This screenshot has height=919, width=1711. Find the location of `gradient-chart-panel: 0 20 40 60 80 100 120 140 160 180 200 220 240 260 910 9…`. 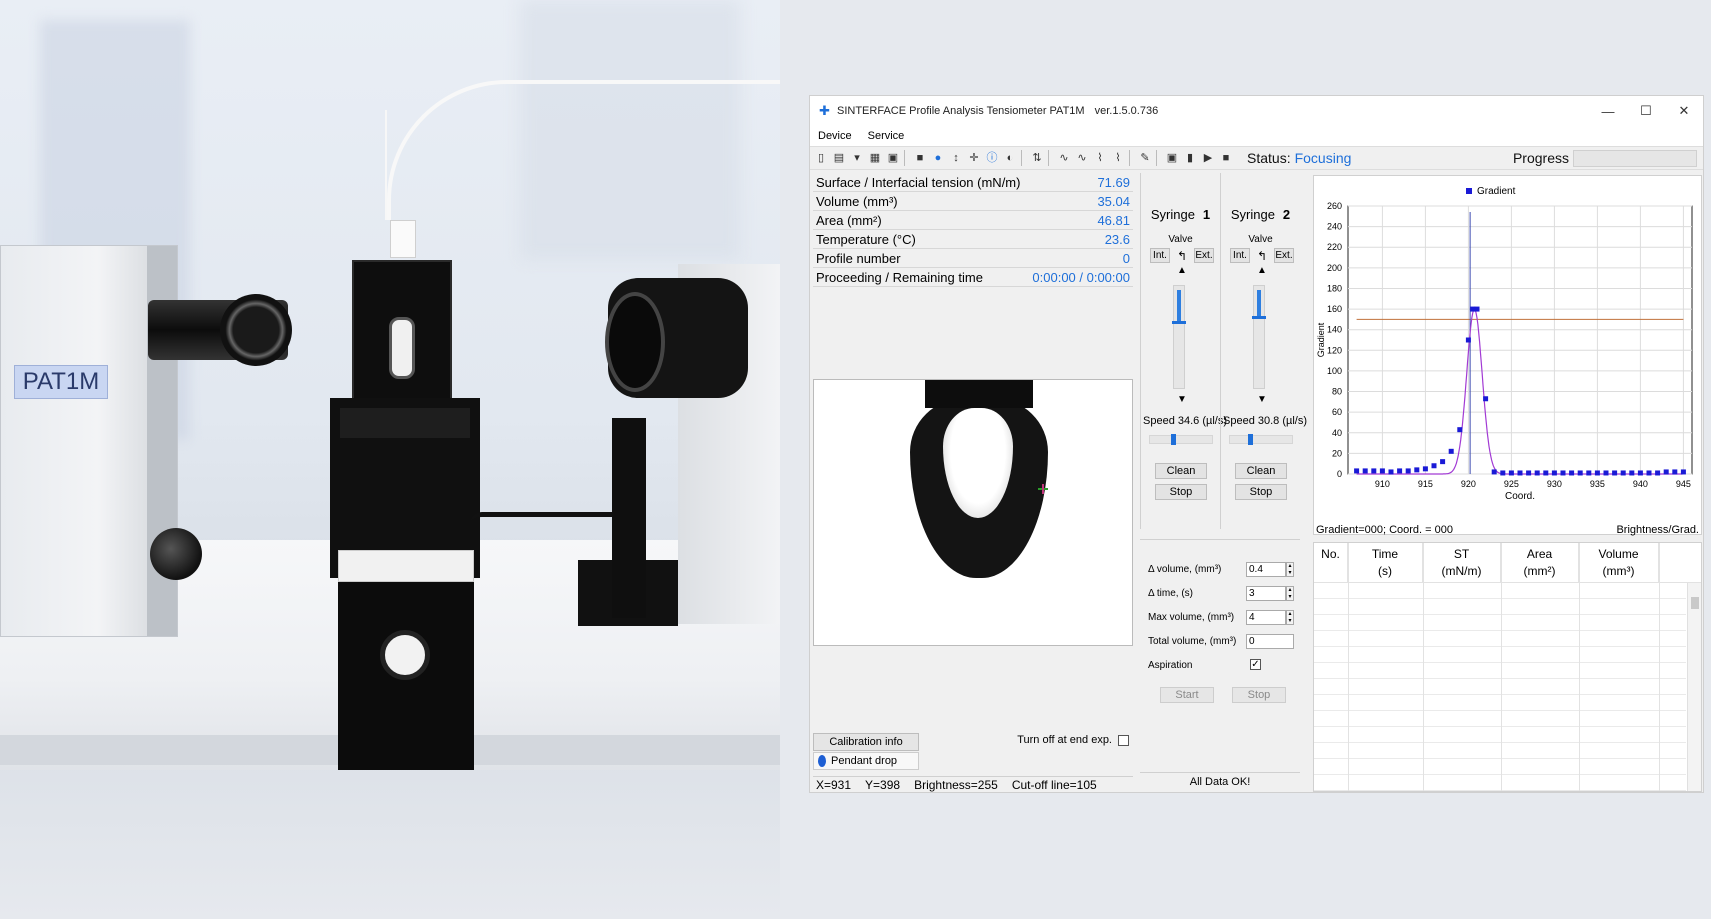

gradient-chart-panel: 0 20 40 60 80 100 120 140 160 180 200 220 240 260 910 9… is located at coordinates (1507, 355).